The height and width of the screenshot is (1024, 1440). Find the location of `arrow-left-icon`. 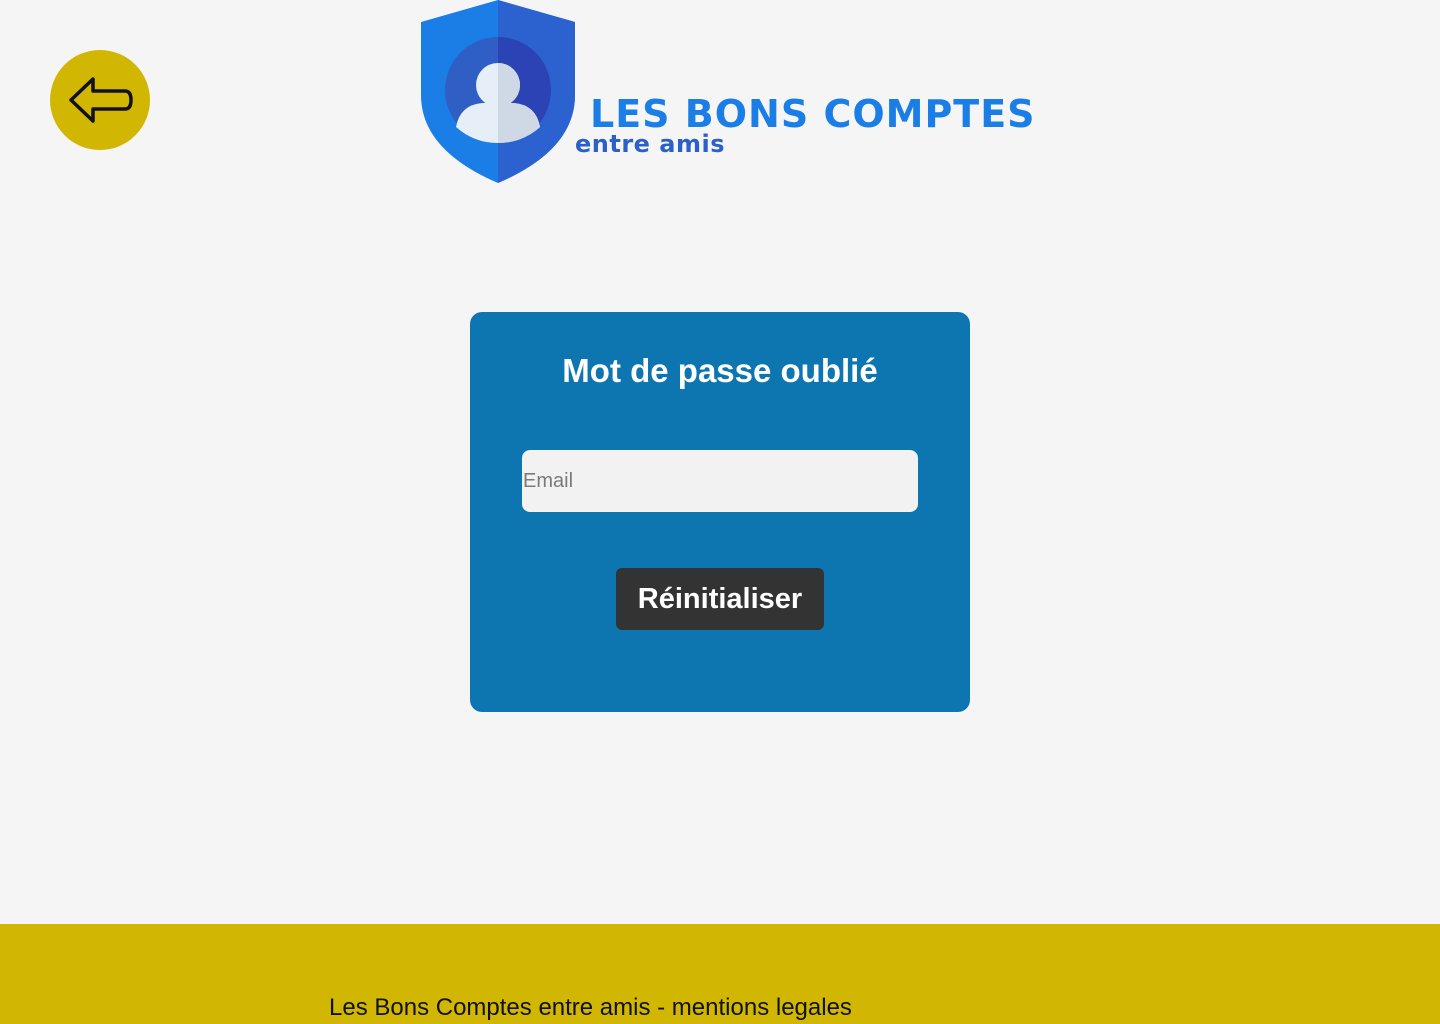

arrow-left-icon is located at coordinates (101, 100).